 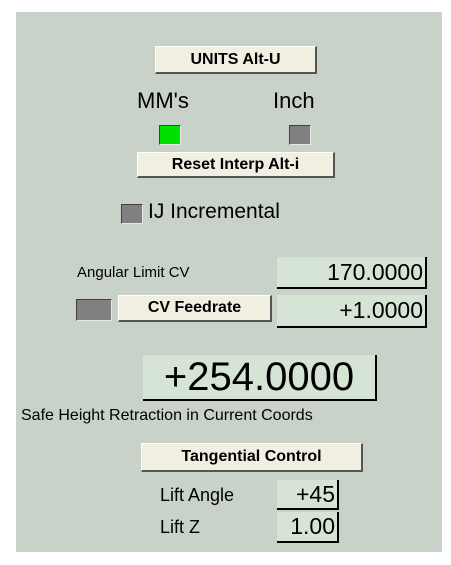 I want to click on lift-angle-field: +45, so click(x=308, y=495).